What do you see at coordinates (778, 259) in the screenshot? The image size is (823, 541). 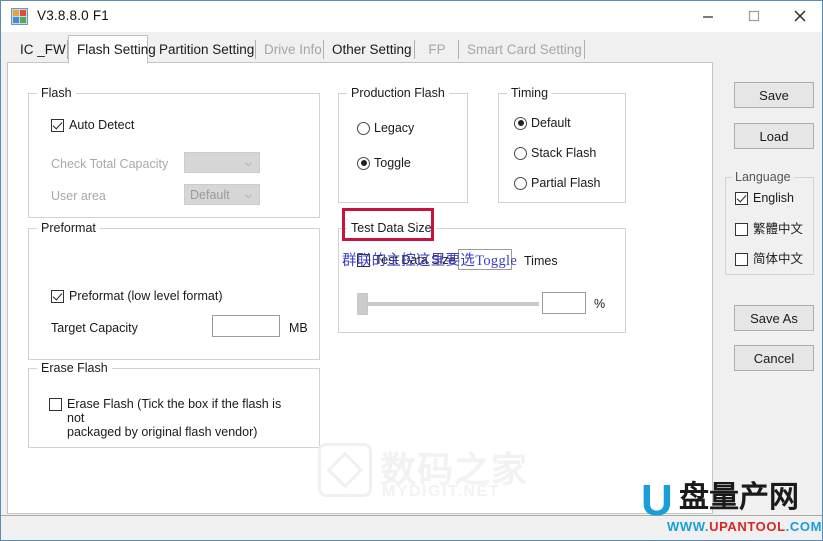 I see `language-label: 简体中文` at bounding box center [778, 259].